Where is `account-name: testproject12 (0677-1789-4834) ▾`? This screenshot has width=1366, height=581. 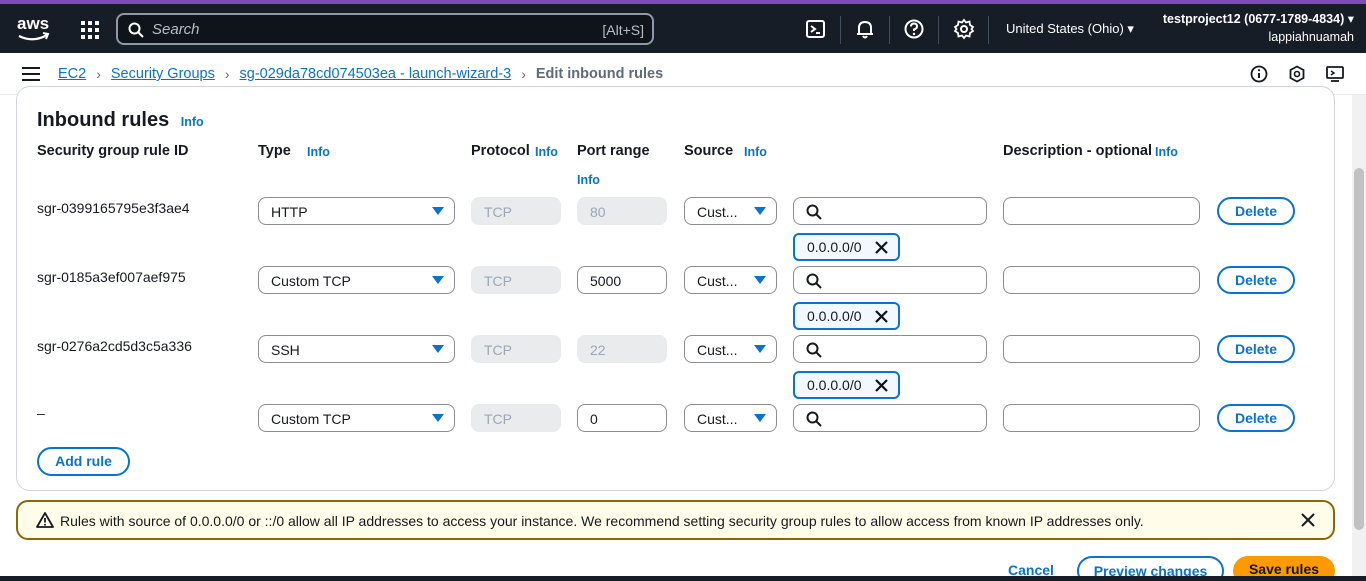
account-name: testproject12 (0677-1789-4834) ▾ is located at coordinates (1258, 19).